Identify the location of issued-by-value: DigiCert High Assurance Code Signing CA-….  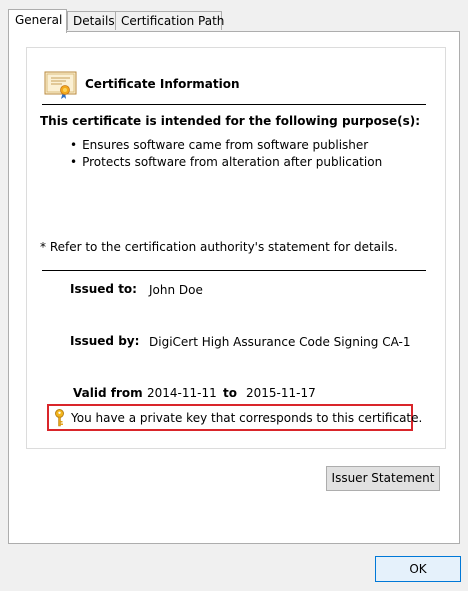
(280, 342).